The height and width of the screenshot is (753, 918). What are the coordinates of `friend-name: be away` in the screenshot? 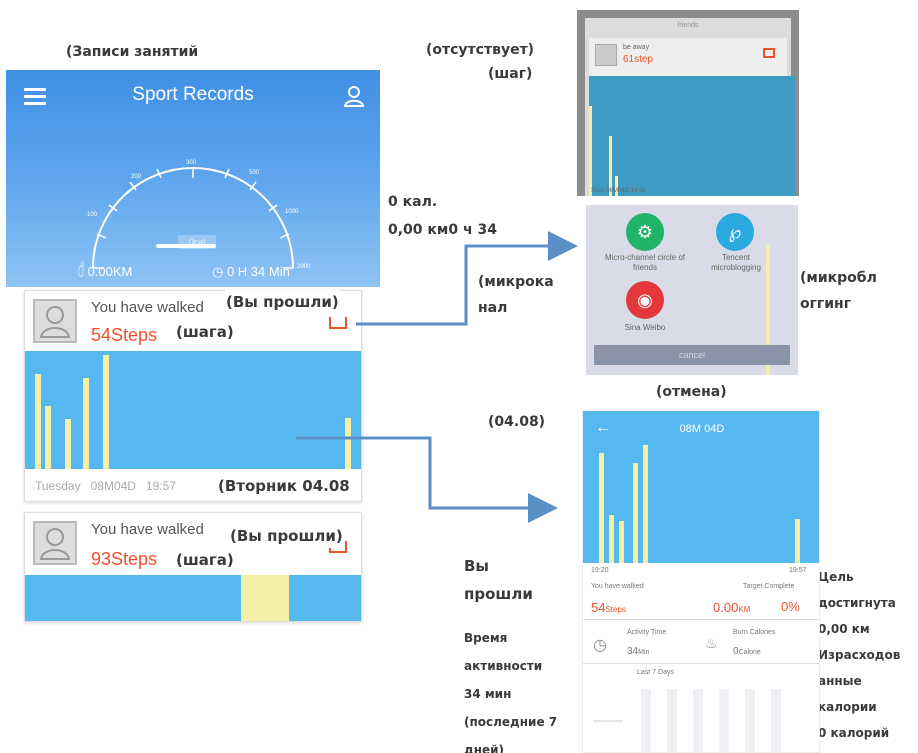 It's located at (636, 47).